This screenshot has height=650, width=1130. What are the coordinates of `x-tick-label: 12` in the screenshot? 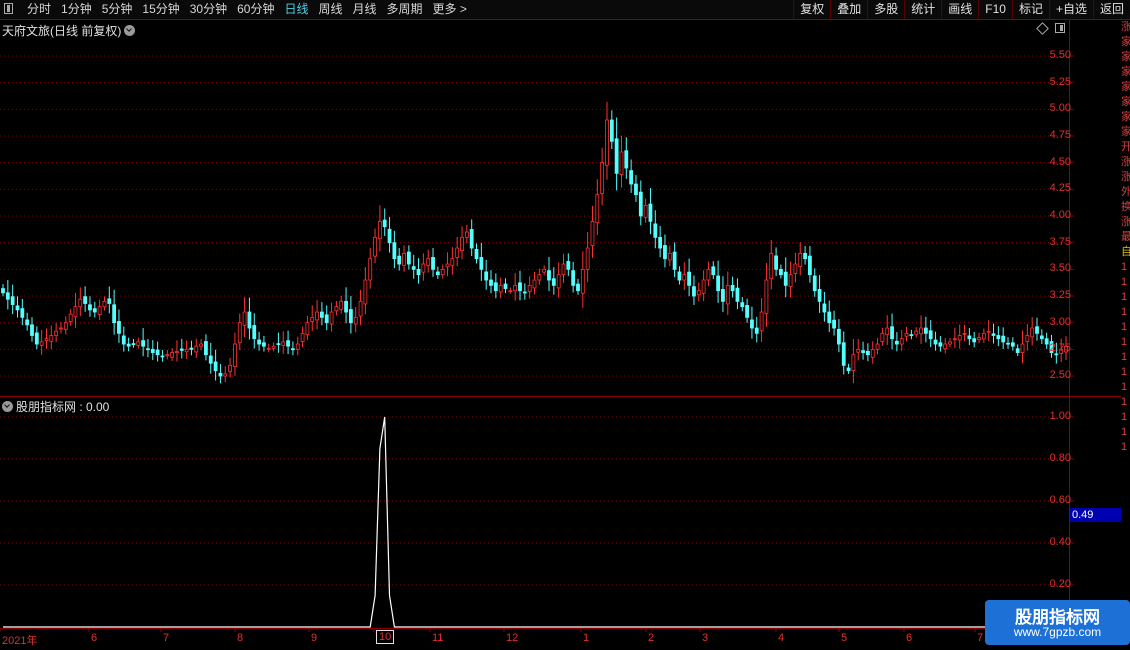 It's located at (512, 638).